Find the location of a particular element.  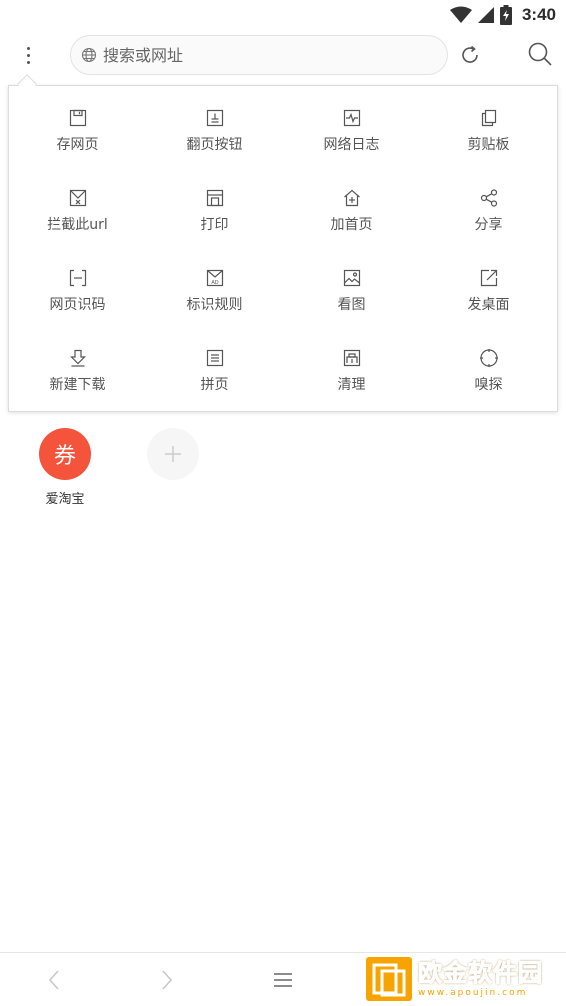

menu-item-label: 网页识码 is located at coordinates (77, 305).